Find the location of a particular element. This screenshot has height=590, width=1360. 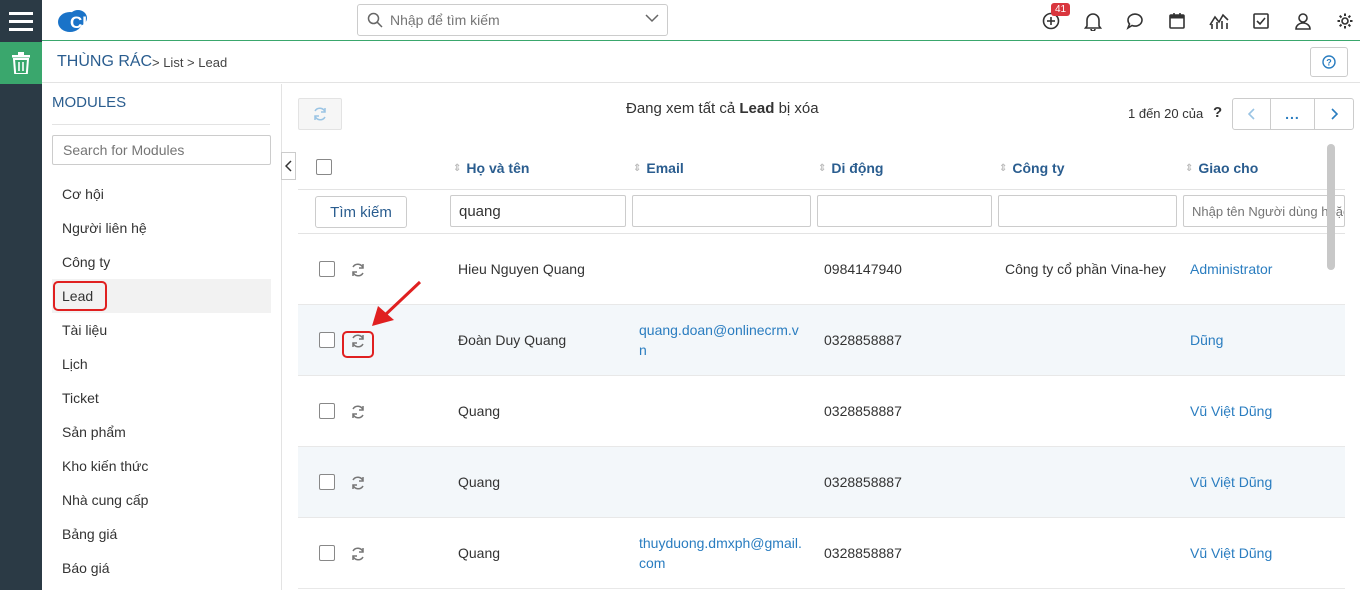

calendar-icon is located at coordinates (1177, 21).